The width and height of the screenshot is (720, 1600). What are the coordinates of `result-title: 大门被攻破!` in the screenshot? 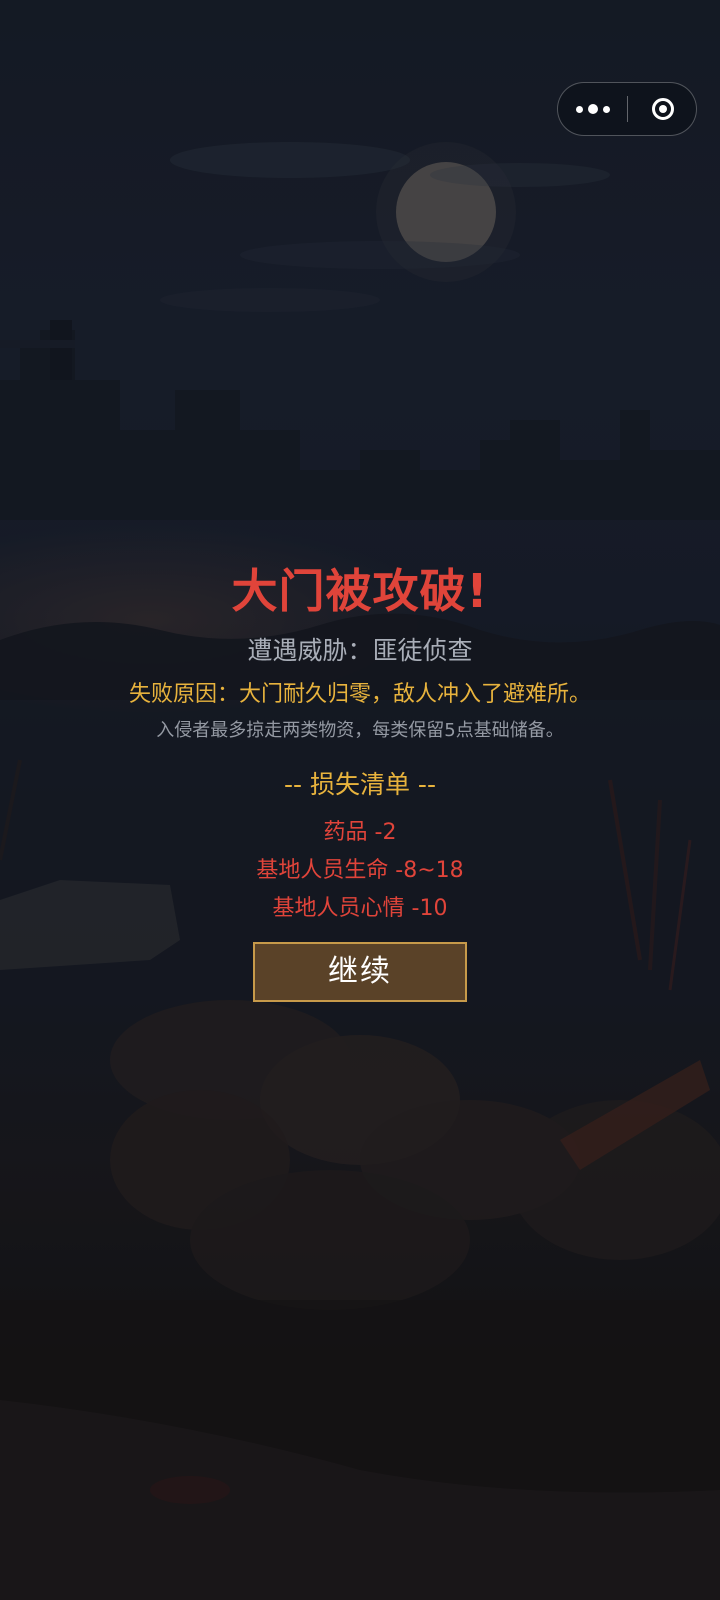 It's located at (360, 591).